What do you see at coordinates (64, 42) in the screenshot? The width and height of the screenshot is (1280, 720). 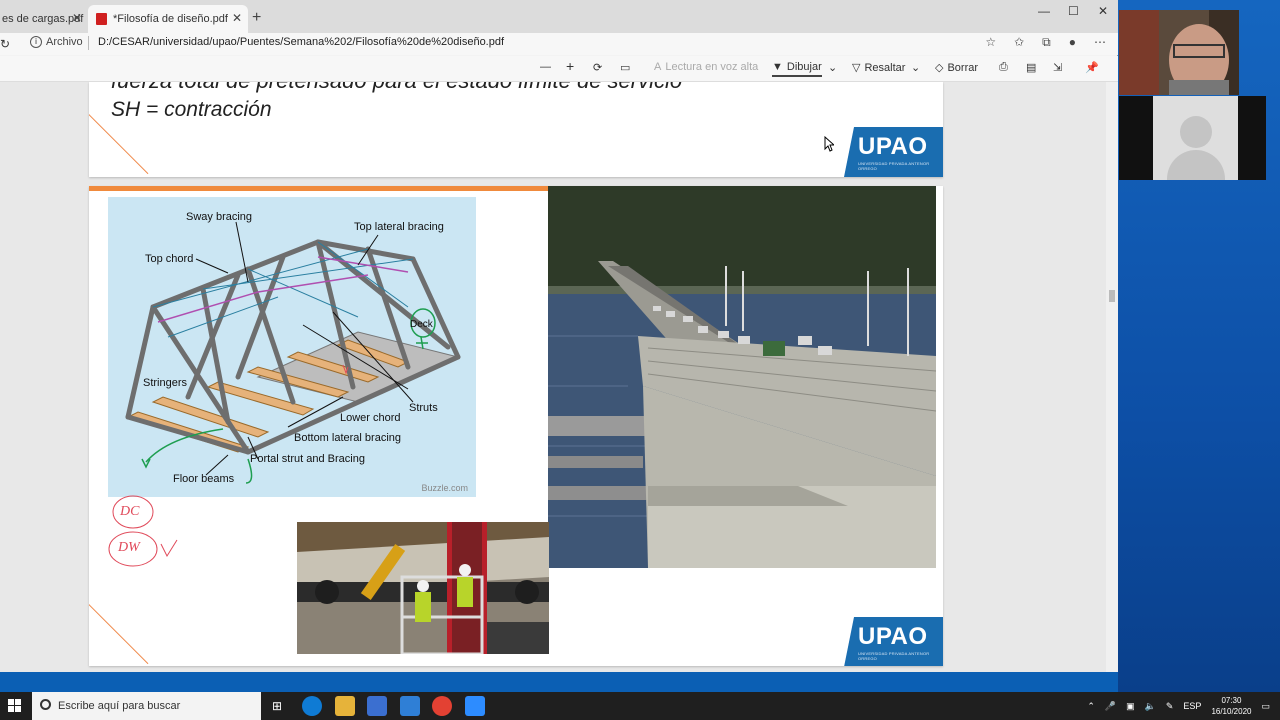 I see `address-scheme-label: Archivo` at bounding box center [64, 42].